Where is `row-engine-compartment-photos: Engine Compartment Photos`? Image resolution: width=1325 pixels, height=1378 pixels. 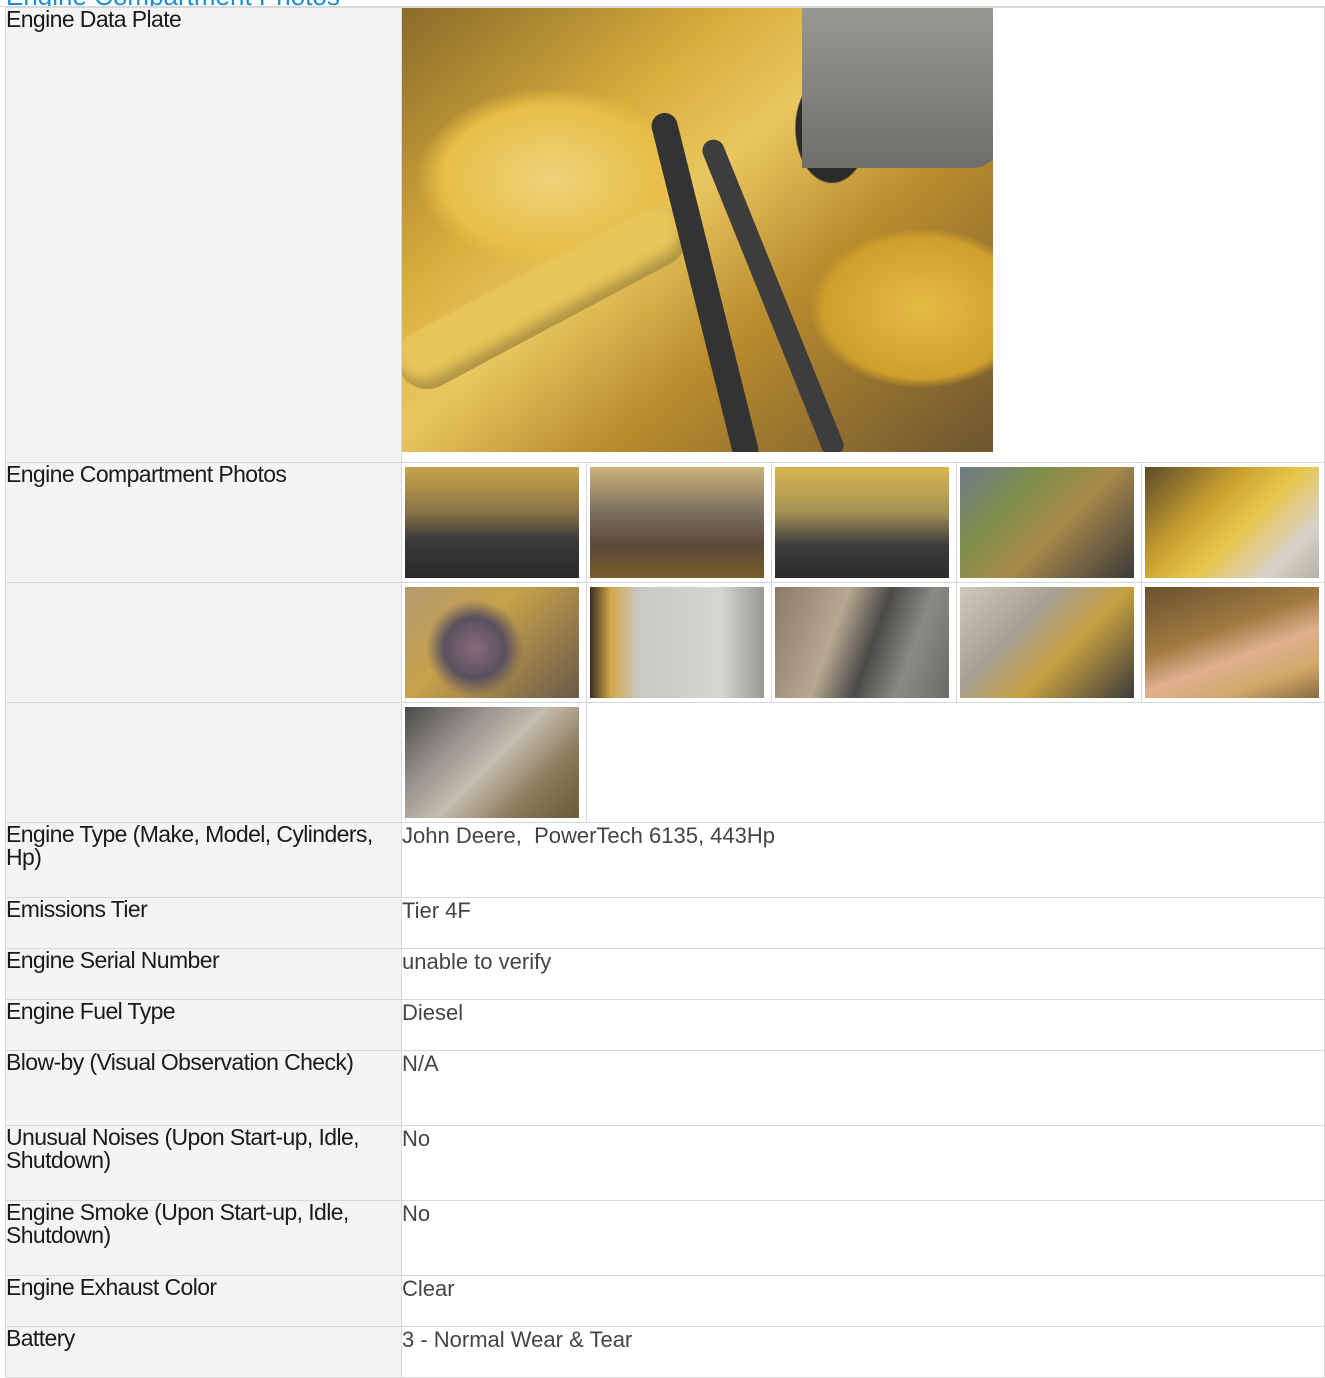
row-engine-compartment-photos: Engine Compartment Photos is located at coordinates (665, 522).